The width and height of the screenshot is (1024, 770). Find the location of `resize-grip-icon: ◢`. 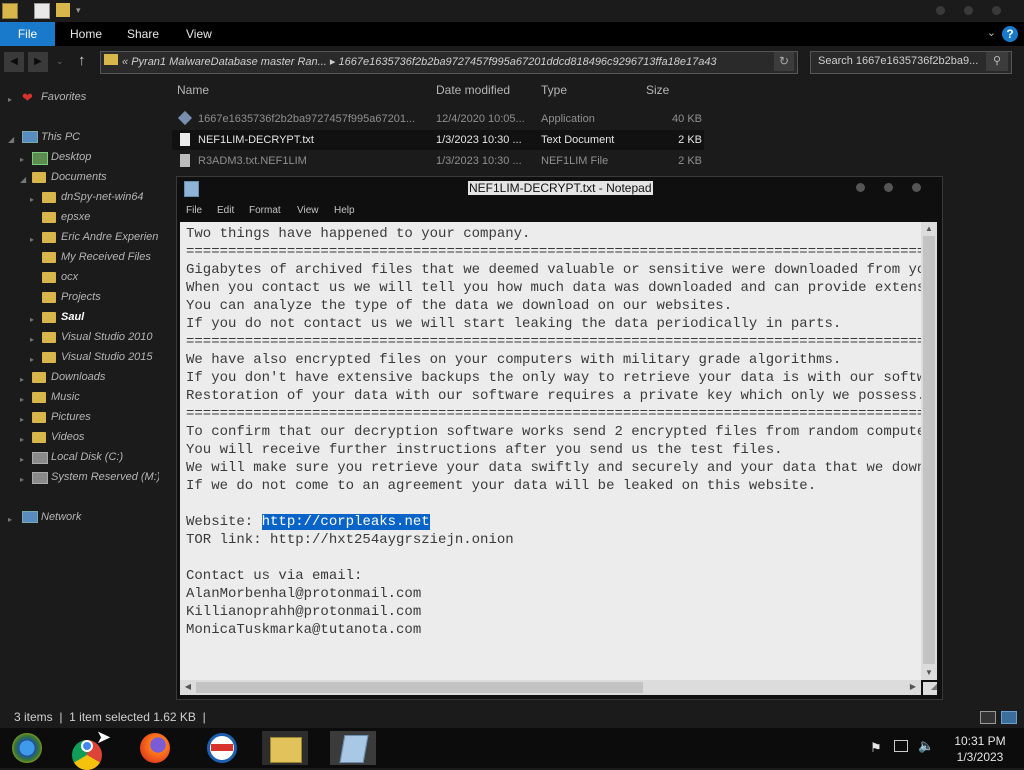

resize-grip-icon: ◢ is located at coordinates (930, 688).